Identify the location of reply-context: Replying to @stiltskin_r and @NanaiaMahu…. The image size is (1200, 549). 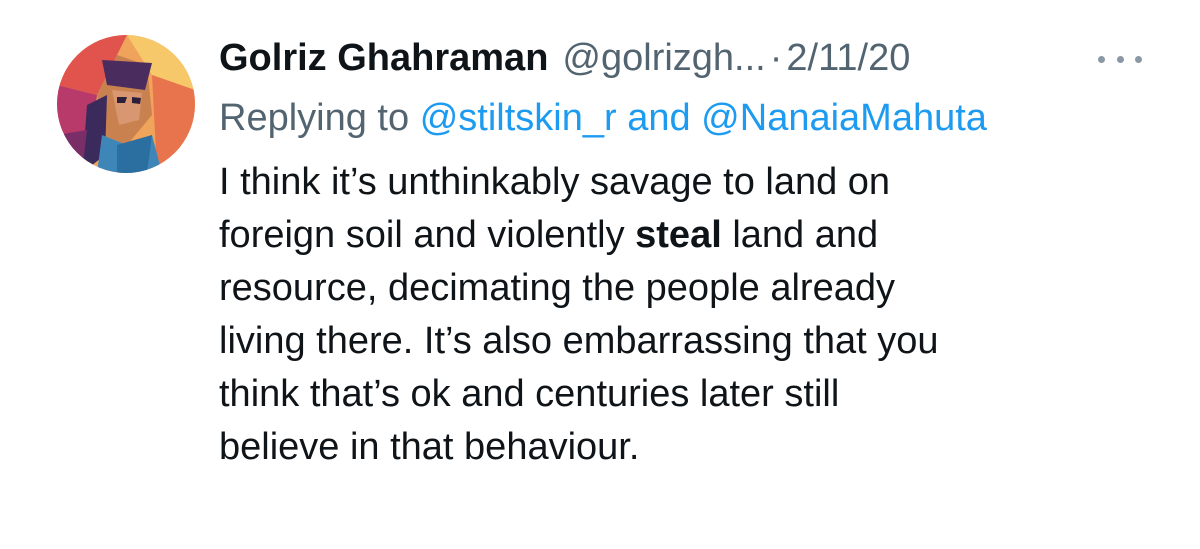
(699, 118).